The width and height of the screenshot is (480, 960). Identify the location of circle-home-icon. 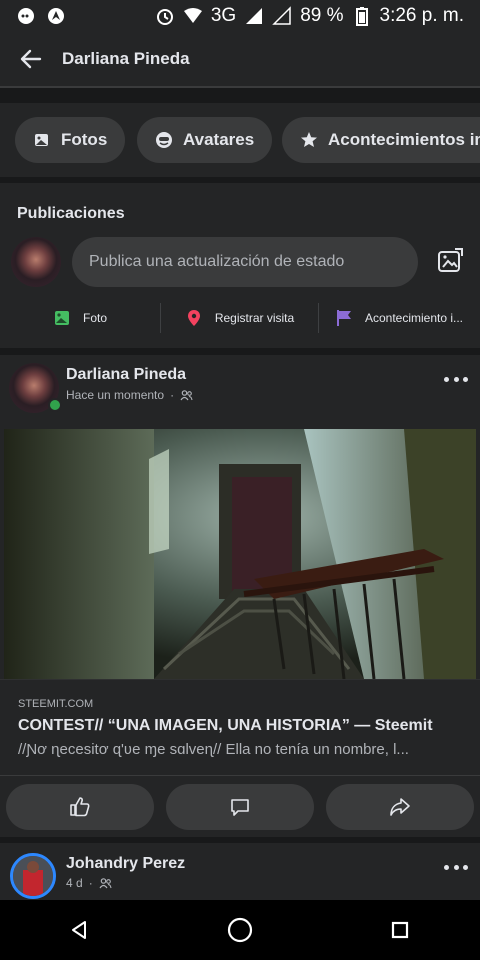
(240, 930).